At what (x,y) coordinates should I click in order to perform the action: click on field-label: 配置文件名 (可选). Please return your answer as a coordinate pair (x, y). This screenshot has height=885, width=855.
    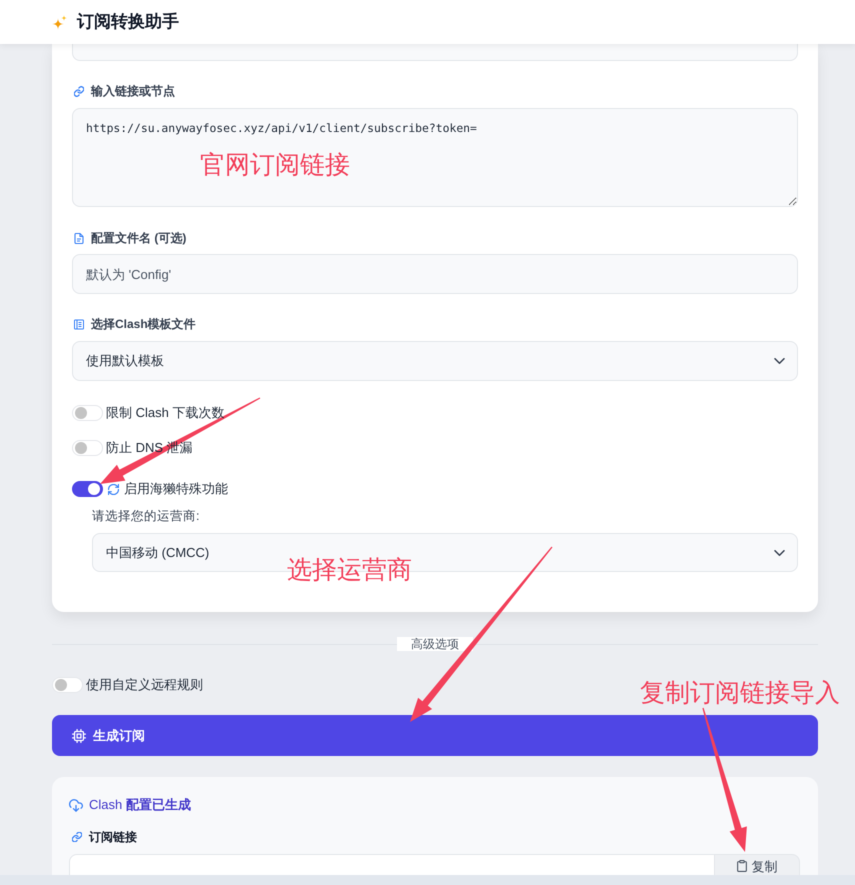
    Looking at the image, I should click on (138, 238).